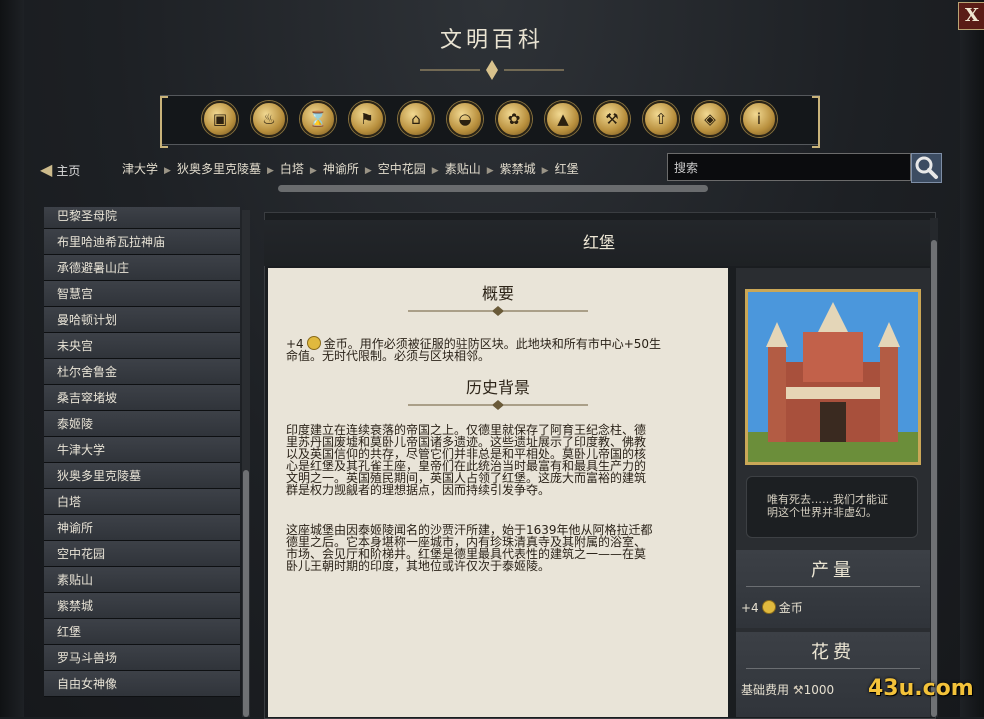 This screenshot has height=719, width=984. Describe the element at coordinates (388, 356) in the screenshot. I see `summary-line-2: 命值。无时代限制。必须与区块相邻。` at that location.